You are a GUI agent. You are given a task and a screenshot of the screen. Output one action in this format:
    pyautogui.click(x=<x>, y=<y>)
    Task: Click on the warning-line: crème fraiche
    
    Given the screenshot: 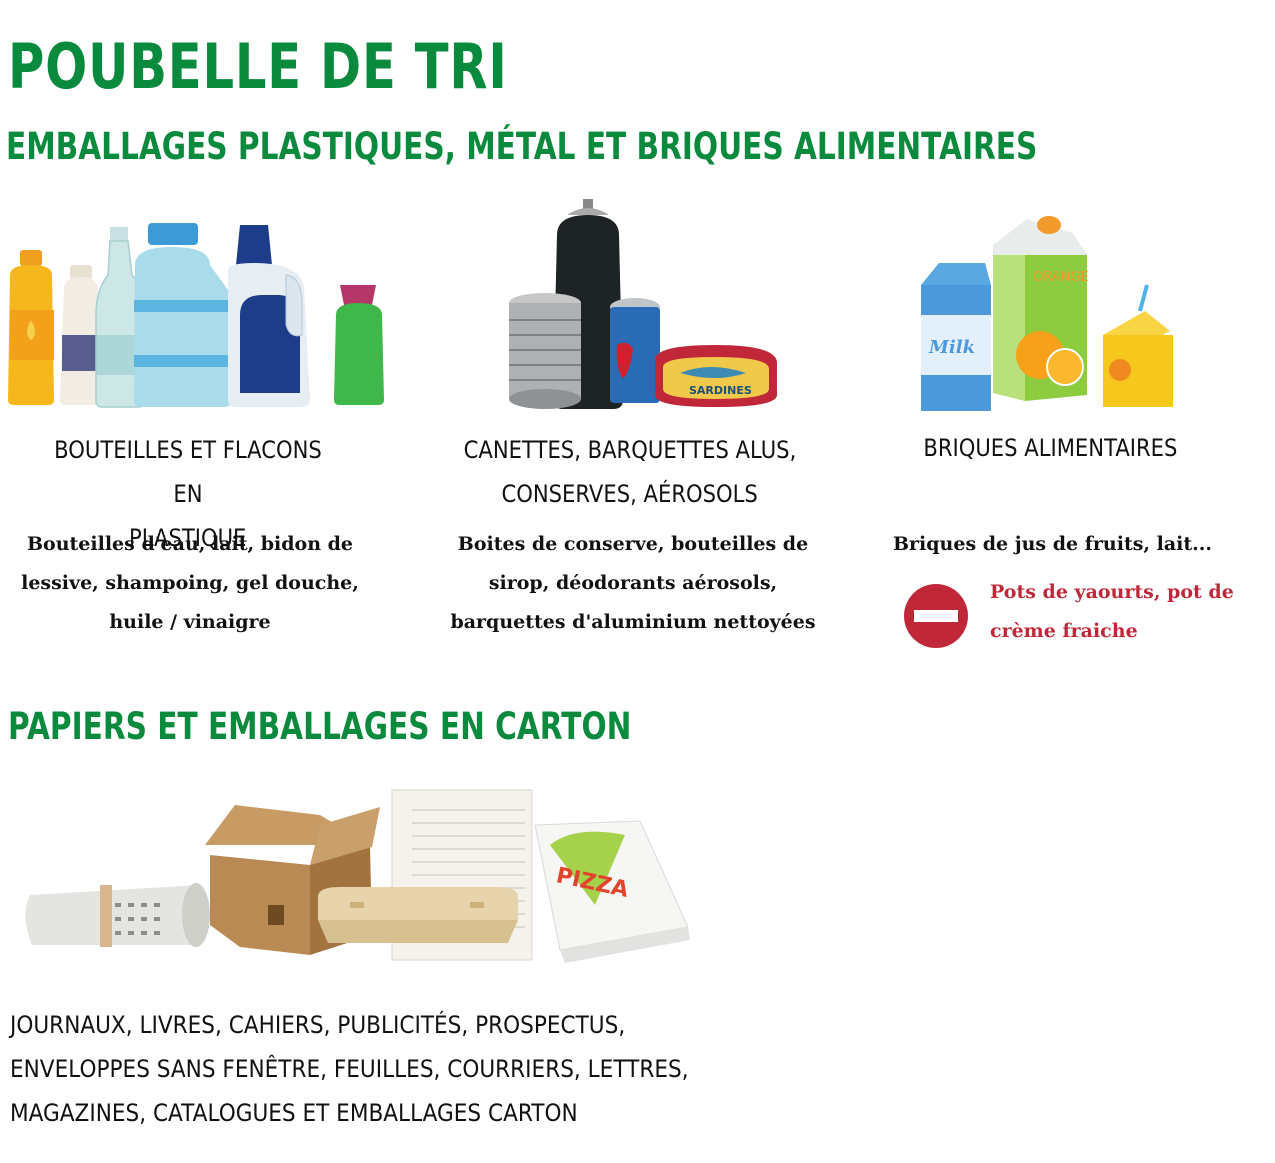 What is the action you would take?
    pyautogui.click(x=1064, y=631)
    